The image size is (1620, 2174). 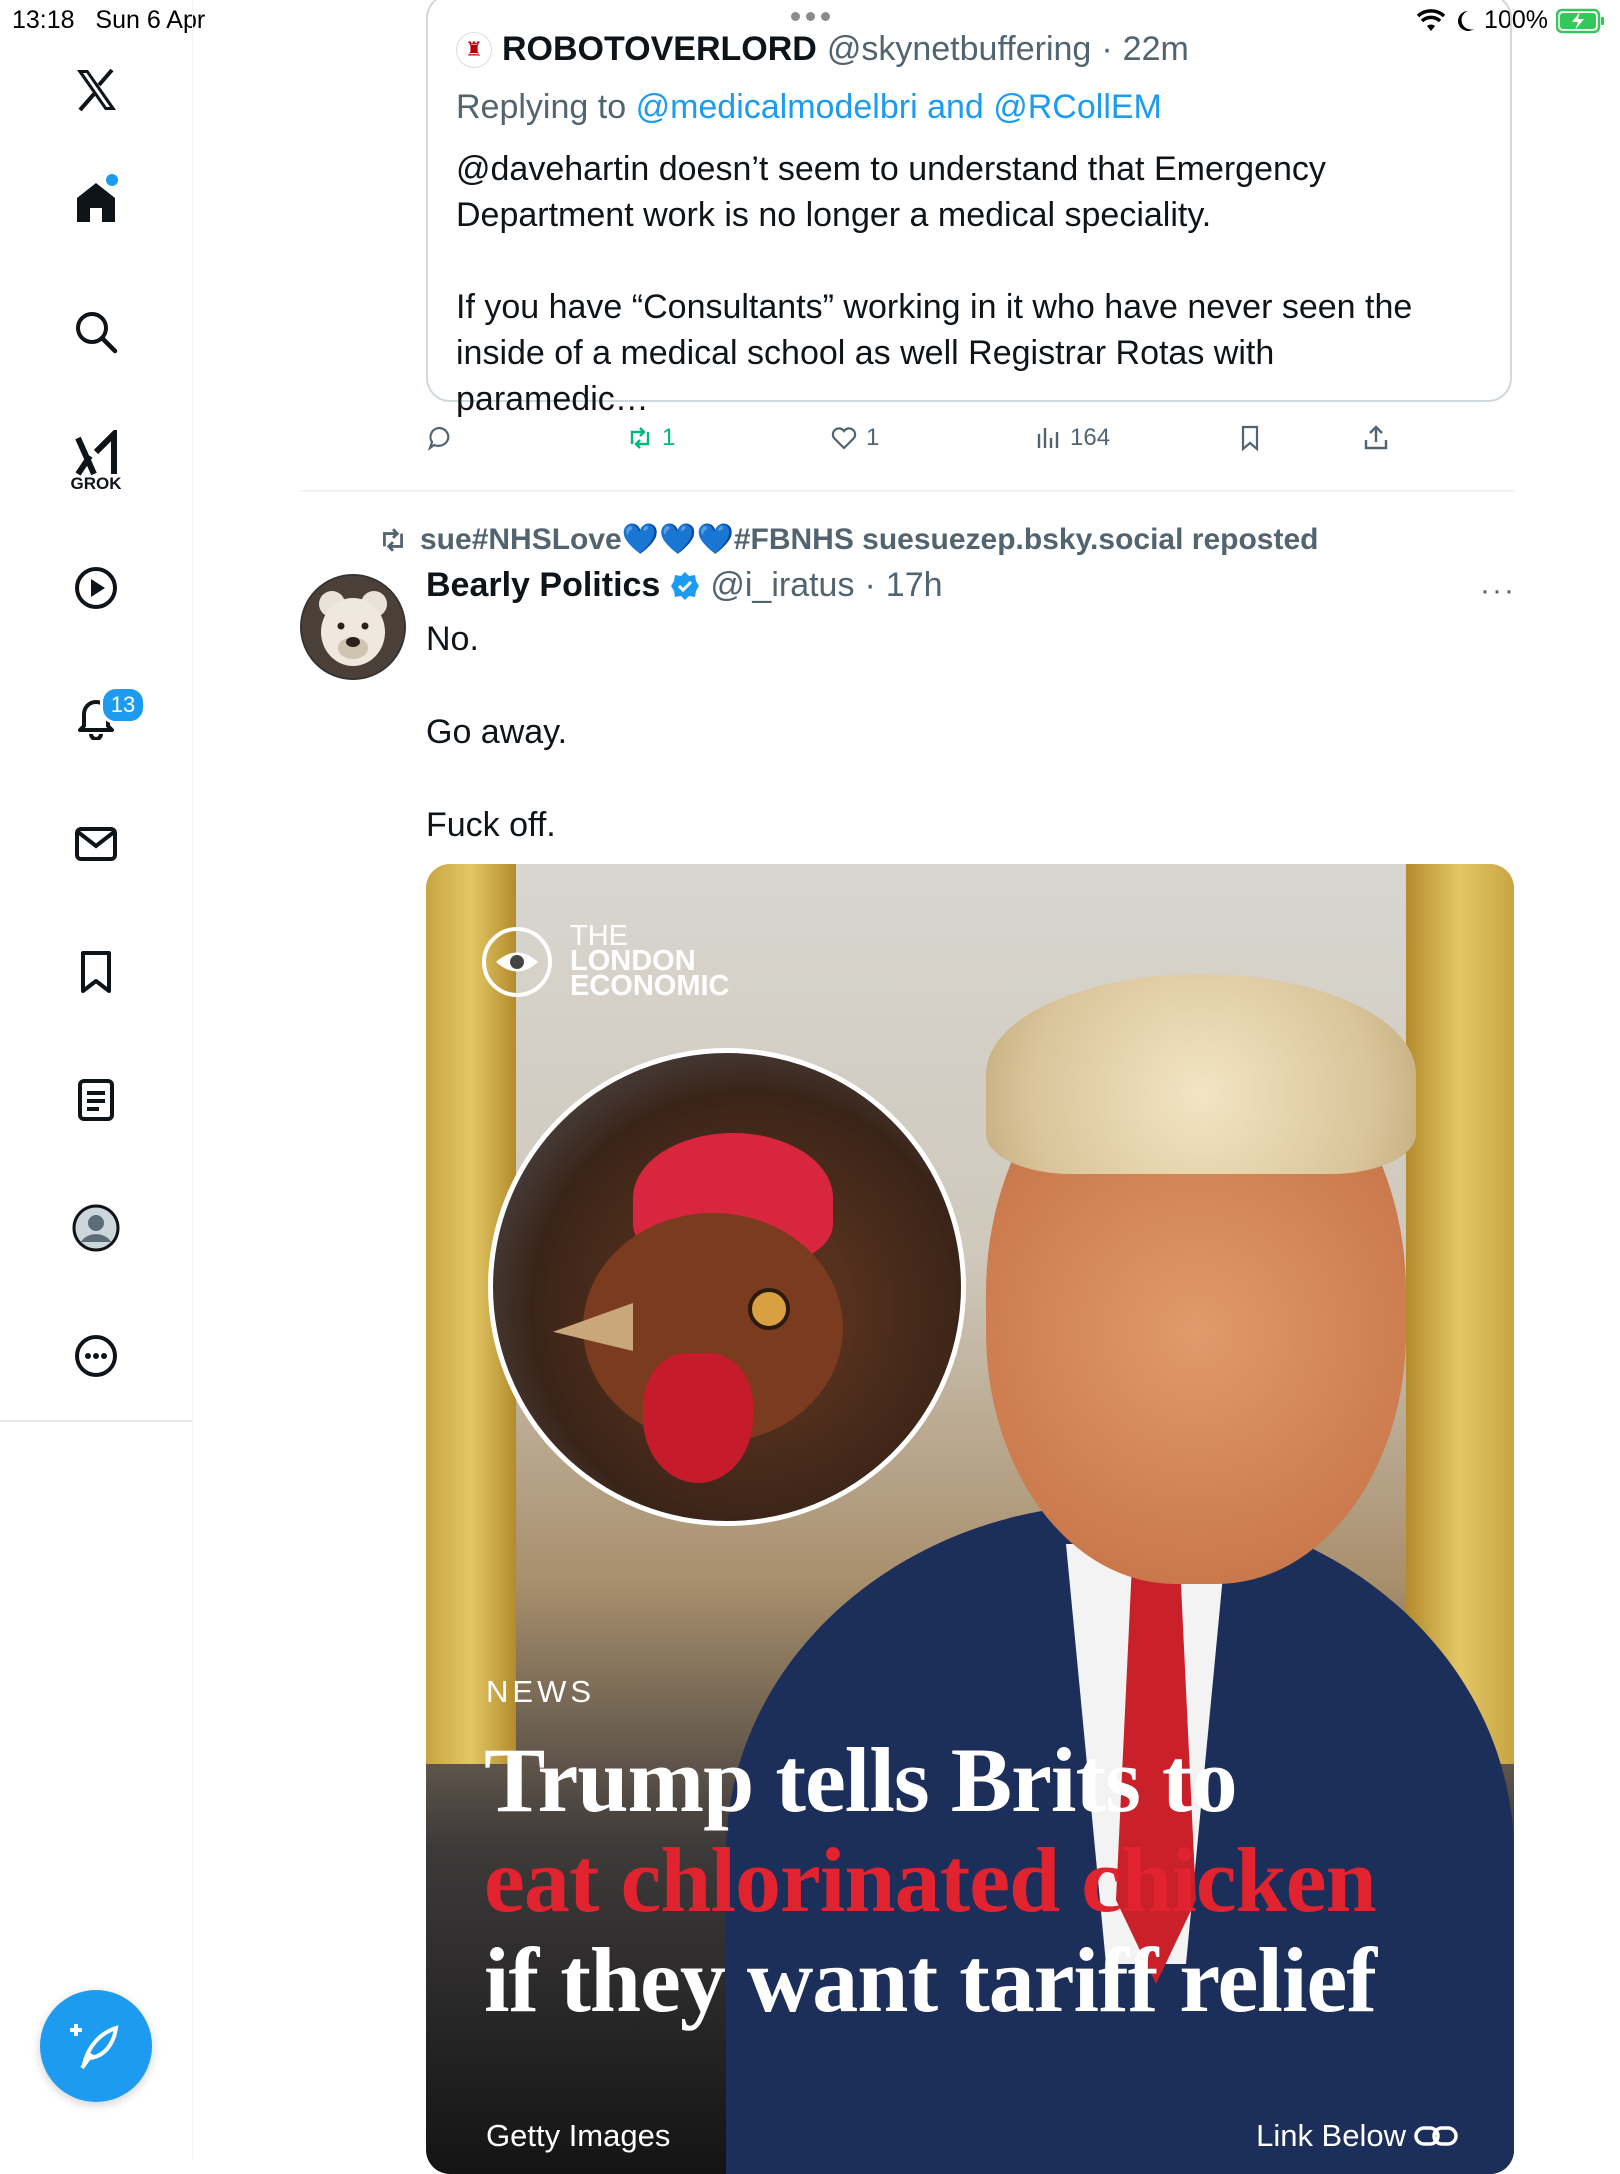 What do you see at coordinates (474, 49) in the screenshot?
I see `quoted-author-avatar: ♜` at bounding box center [474, 49].